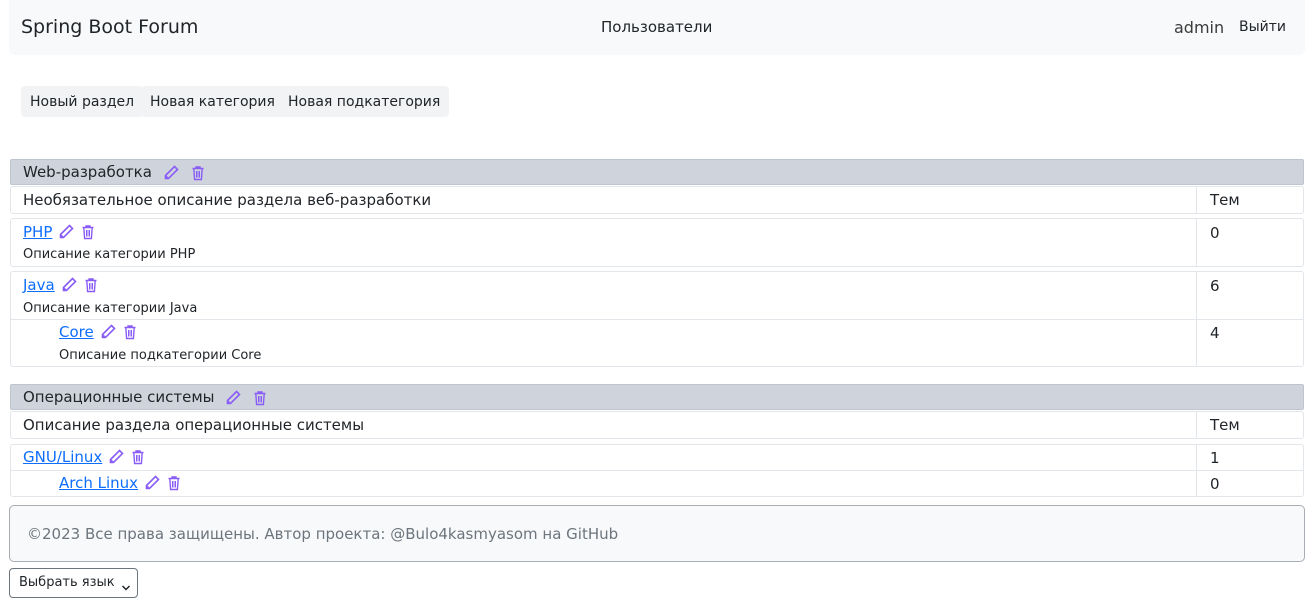  What do you see at coordinates (1215, 333) in the screenshot?
I see `topics-count: 4` at bounding box center [1215, 333].